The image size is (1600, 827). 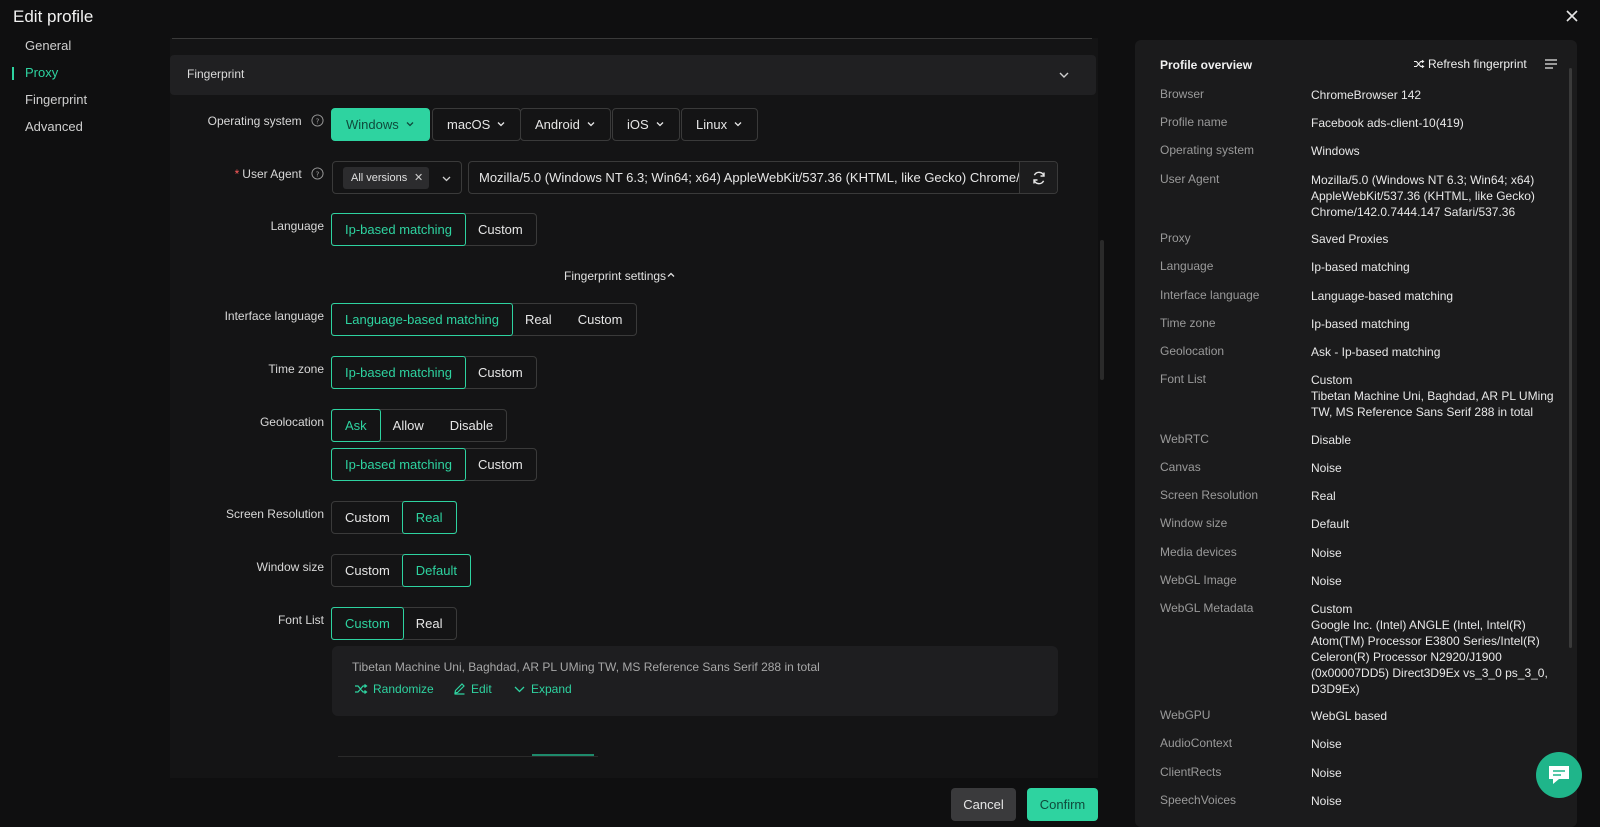 I want to click on regenerate-ua-button, so click(x=1038, y=177).